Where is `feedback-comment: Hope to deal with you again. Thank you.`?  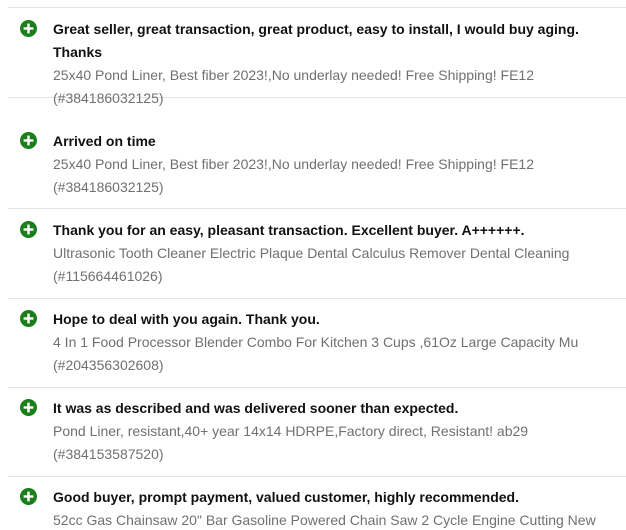 feedback-comment: Hope to deal with you again. Thank you. is located at coordinates (186, 319).